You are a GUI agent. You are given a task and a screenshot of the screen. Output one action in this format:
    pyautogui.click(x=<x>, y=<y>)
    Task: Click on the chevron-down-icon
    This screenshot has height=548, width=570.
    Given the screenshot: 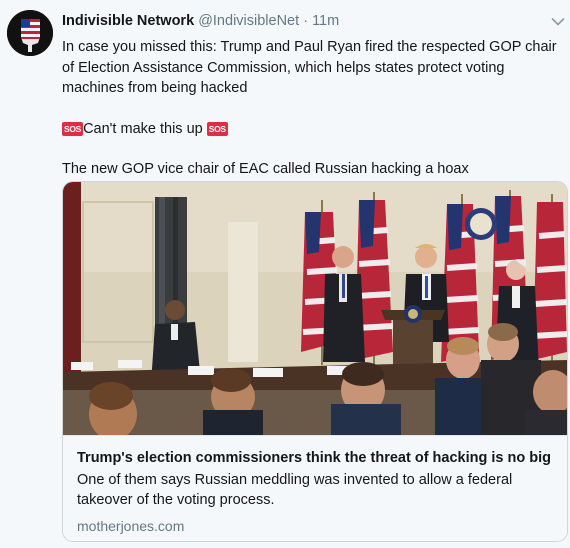 What is the action you would take?
    pyautogui.click(x=558, y=20)
    